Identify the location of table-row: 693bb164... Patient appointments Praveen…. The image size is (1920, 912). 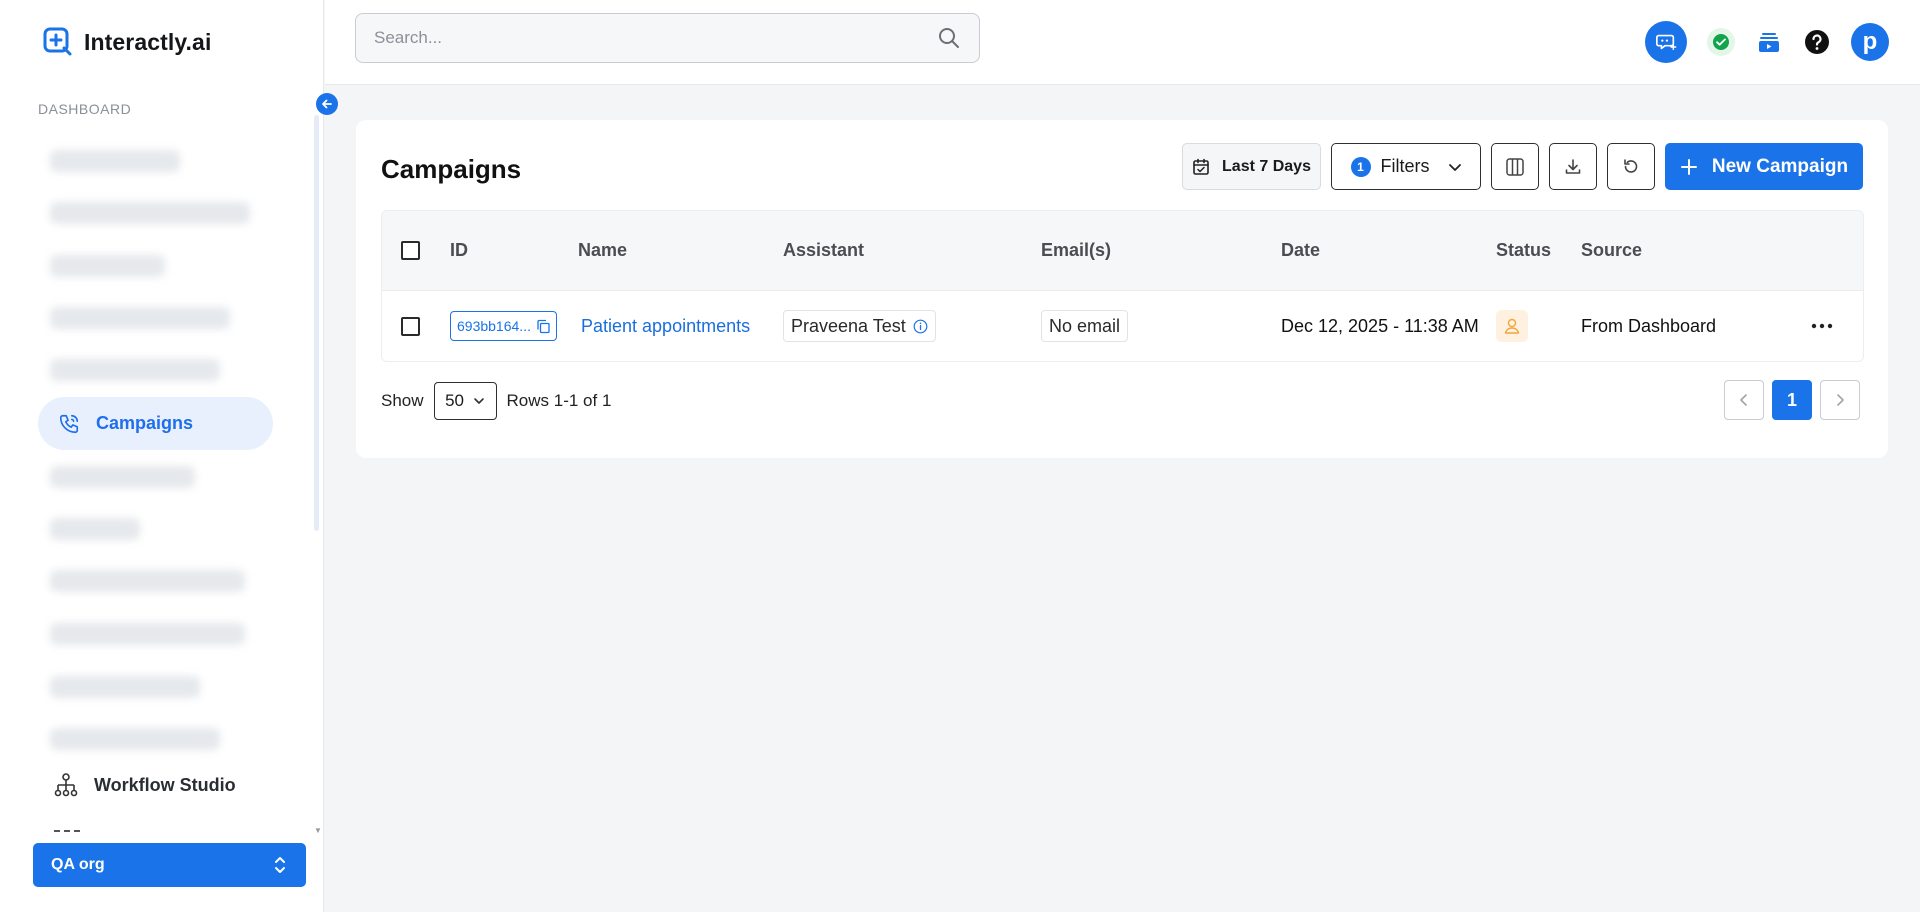
(1122, 326).